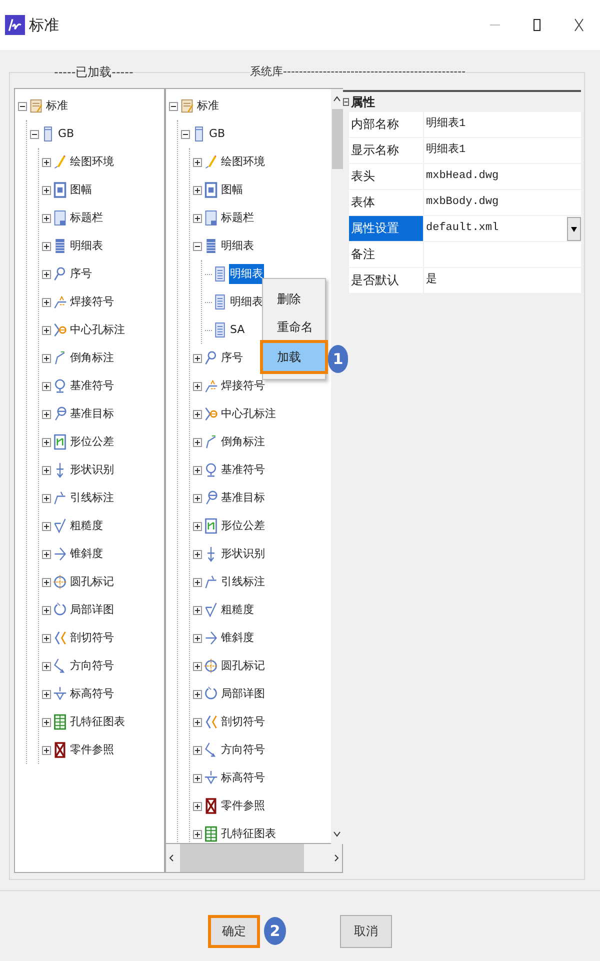 This screenshot has height=961, width=600. What do you see at coordinates (243, 442) in the screenshot?
I see `tree-item: 倒角标注` at bounding box center [243, 442].